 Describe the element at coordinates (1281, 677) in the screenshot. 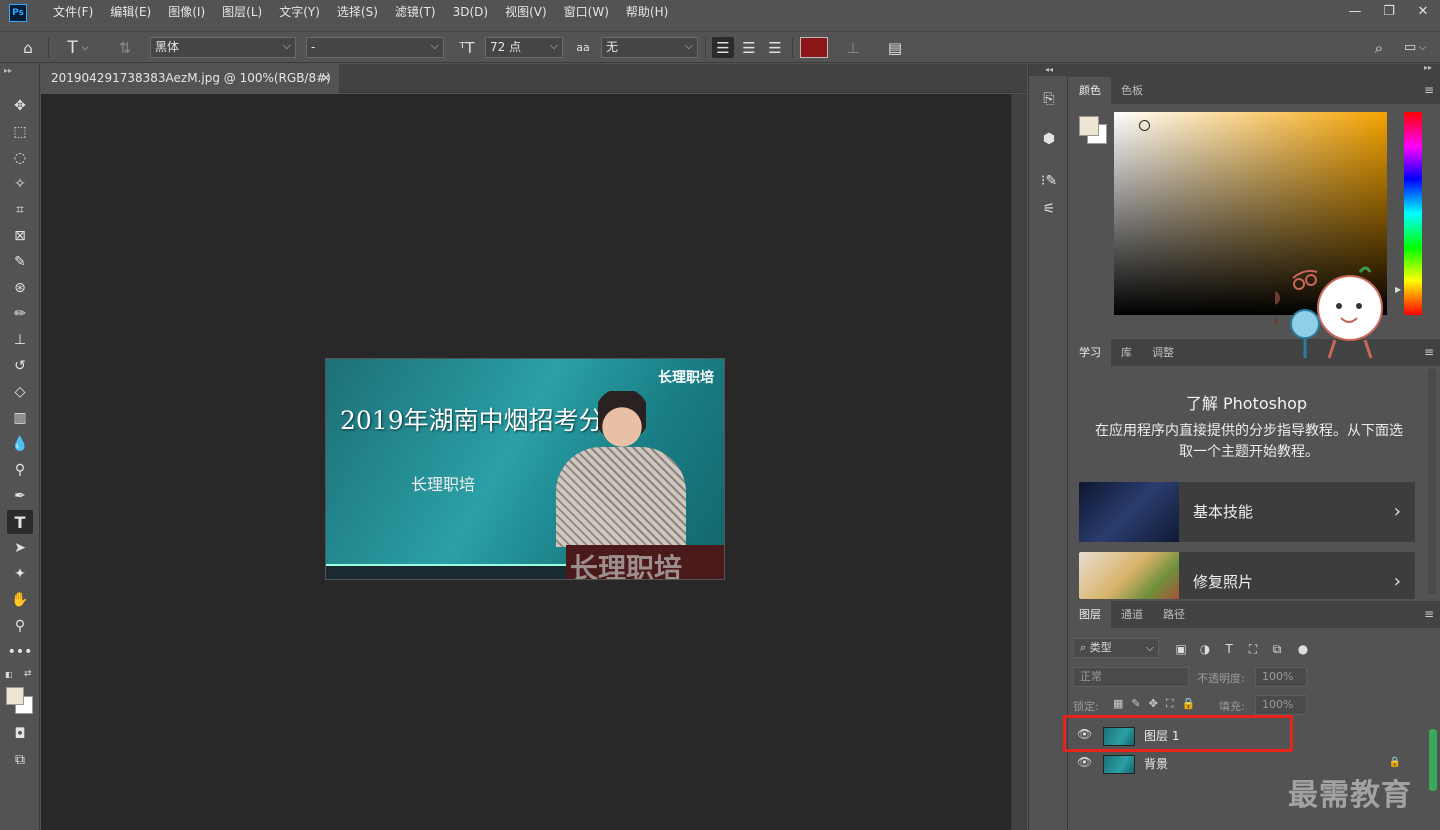

I see `opacity-field: 100%` at that location.